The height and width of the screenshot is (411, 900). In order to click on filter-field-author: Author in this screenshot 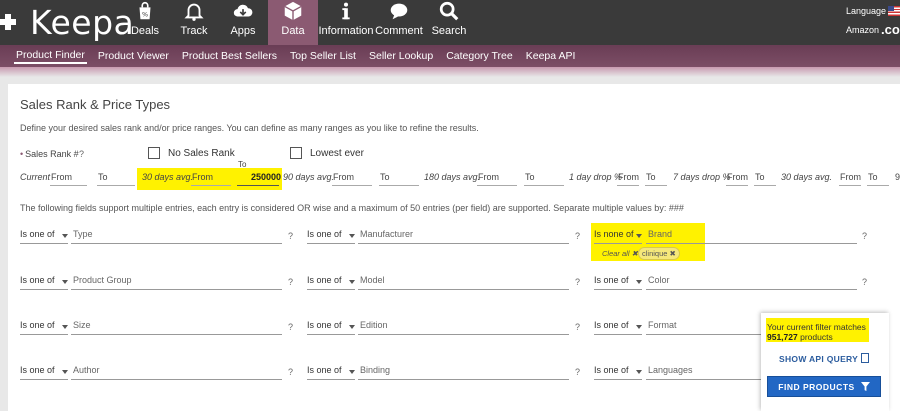, I will do `click(86, 370)`.